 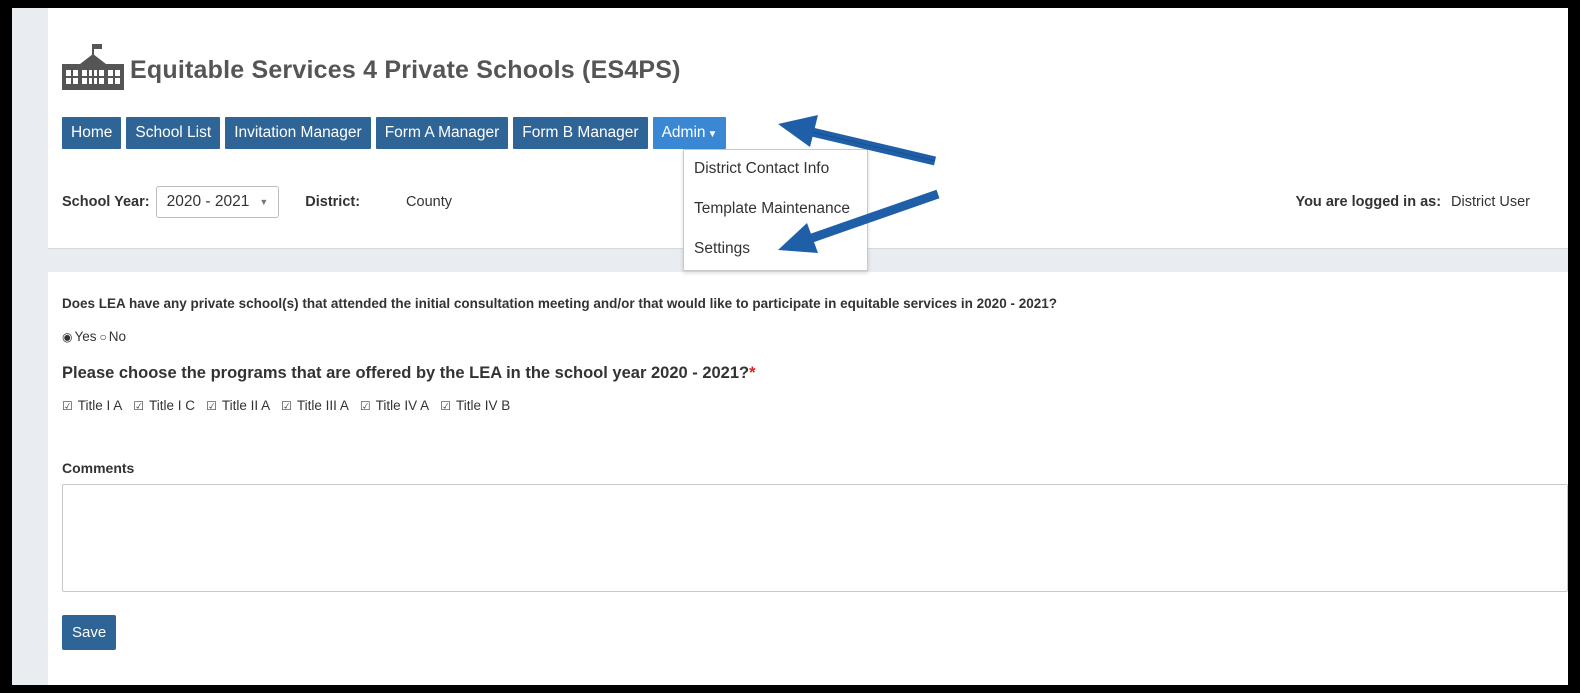 I want to click on menu-item-template-maintenance: Template Maintenance, so click(x=775, y=210).